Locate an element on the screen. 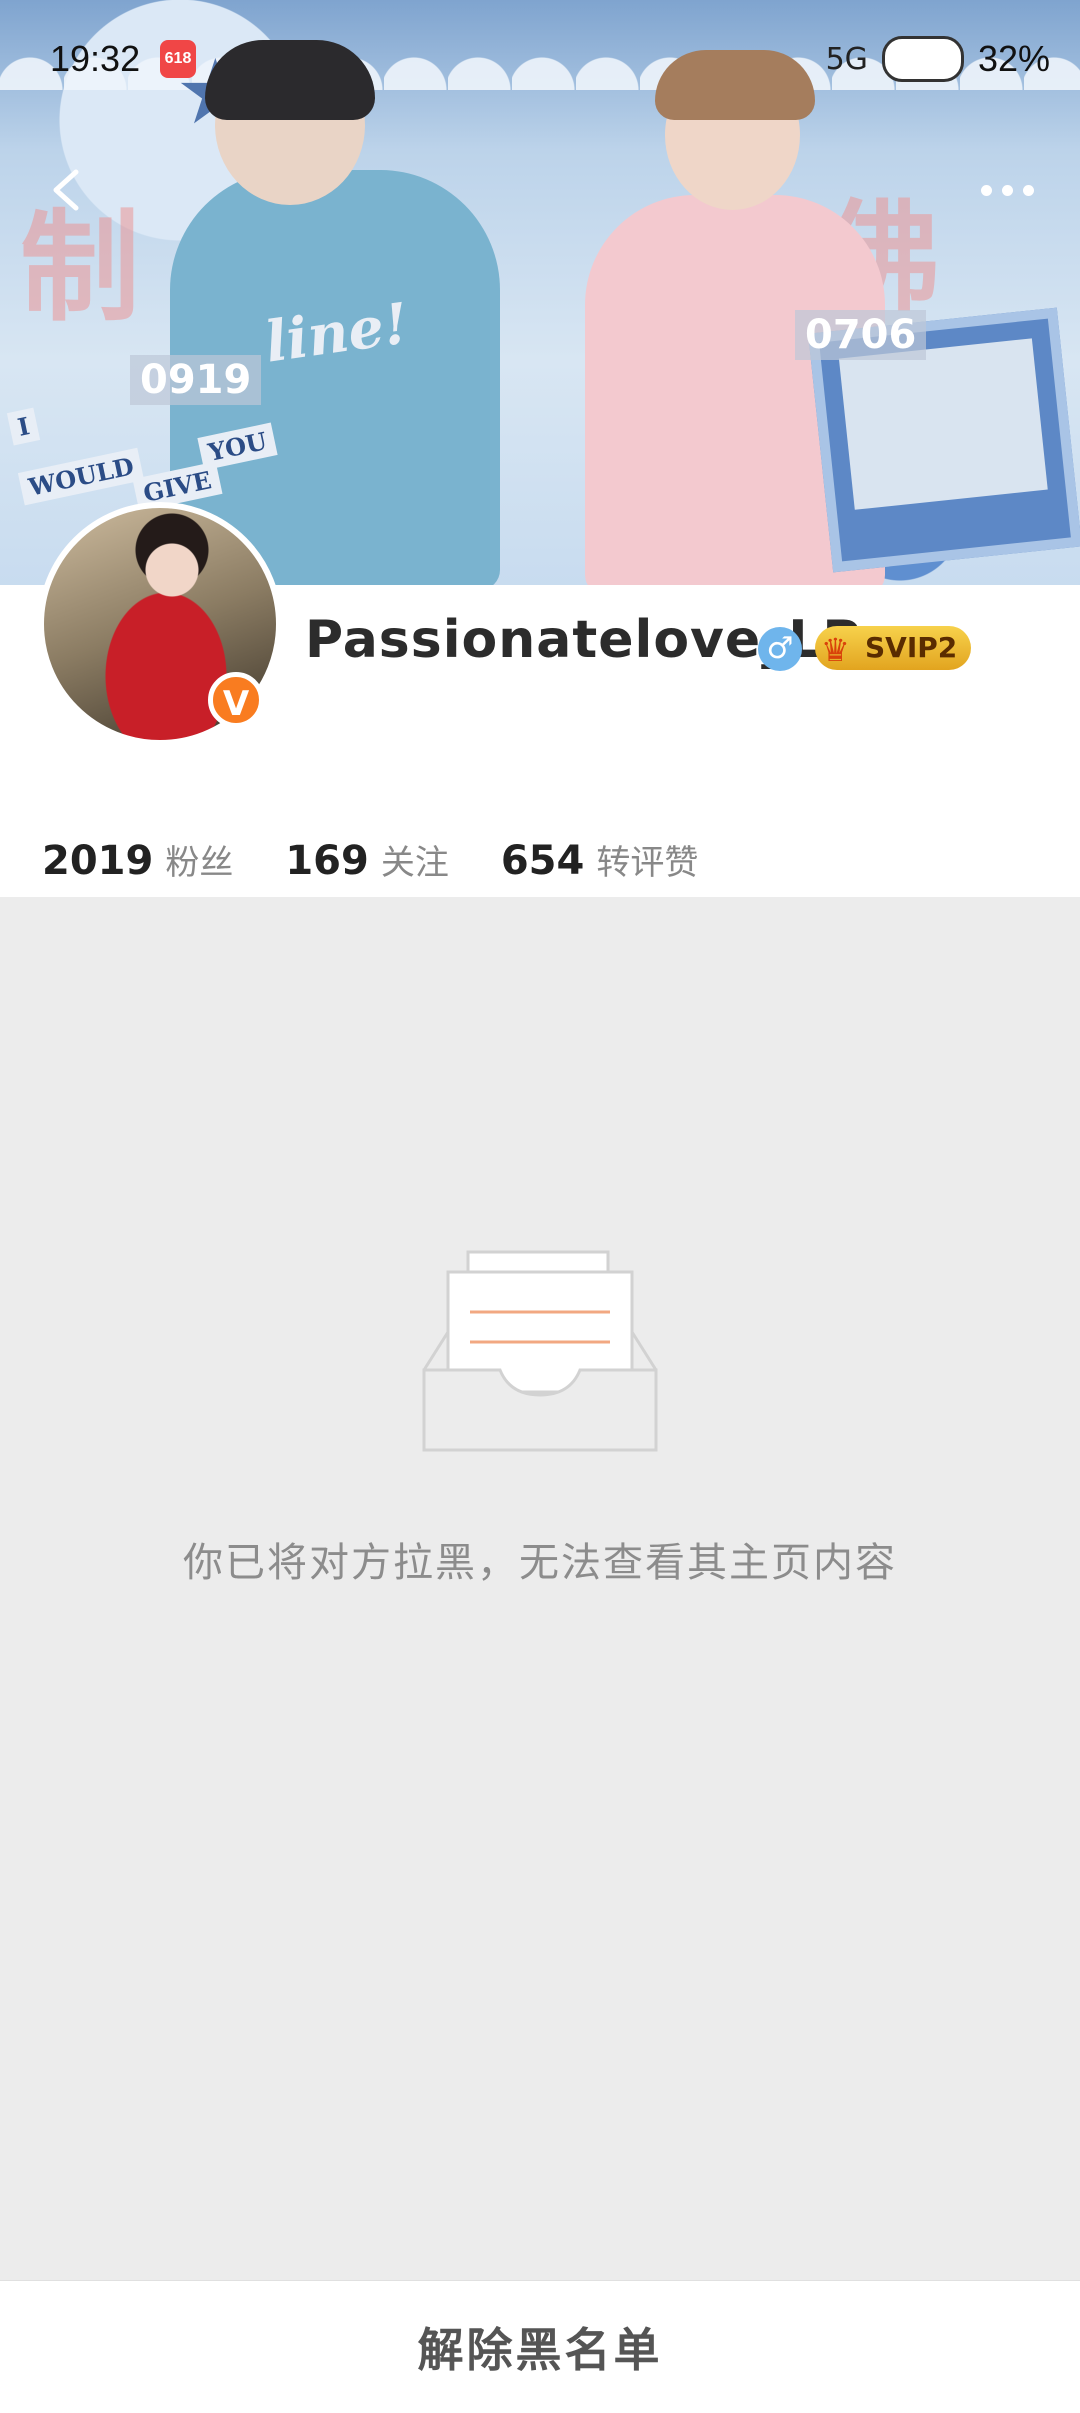 The width and height of the screenshot is (1080, 2413). stat-value: 2019 is located at coordinates (98, 861).